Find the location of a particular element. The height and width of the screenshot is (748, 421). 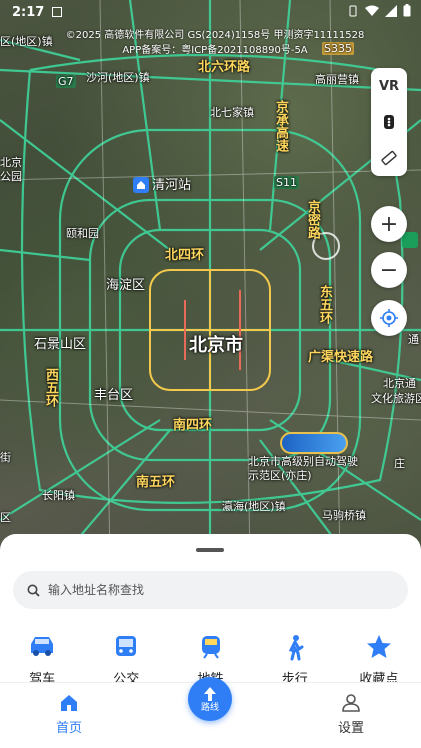

label-qinghe-station: 清河站 is located at coordinates (172, 185).